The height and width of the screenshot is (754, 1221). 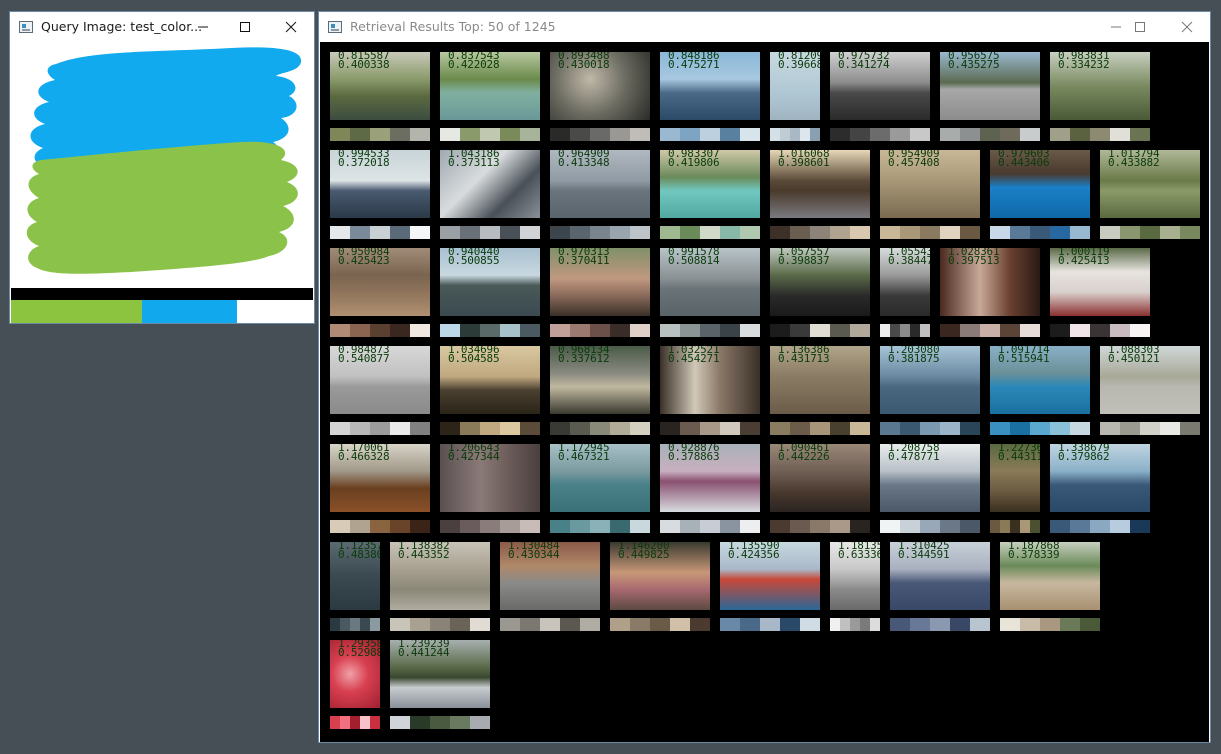 What do you see at coordinates (764, 26) in the screenshot?
I see `results-window-titlebar: Retrieval Results Top: 50 of 1245` at bounding box center [764, 26].